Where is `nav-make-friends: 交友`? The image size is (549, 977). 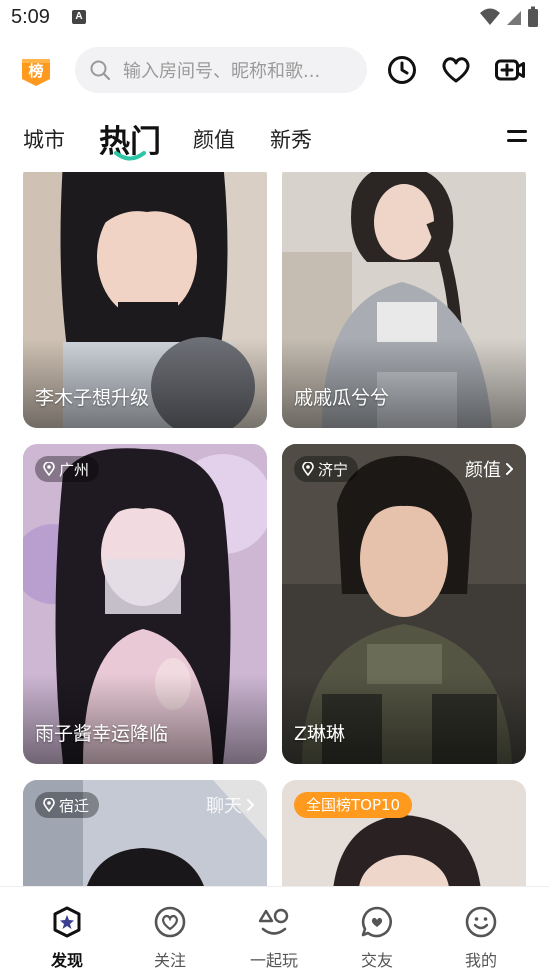 nav-make-friends: 交友 is located at coordinates (377, 932).